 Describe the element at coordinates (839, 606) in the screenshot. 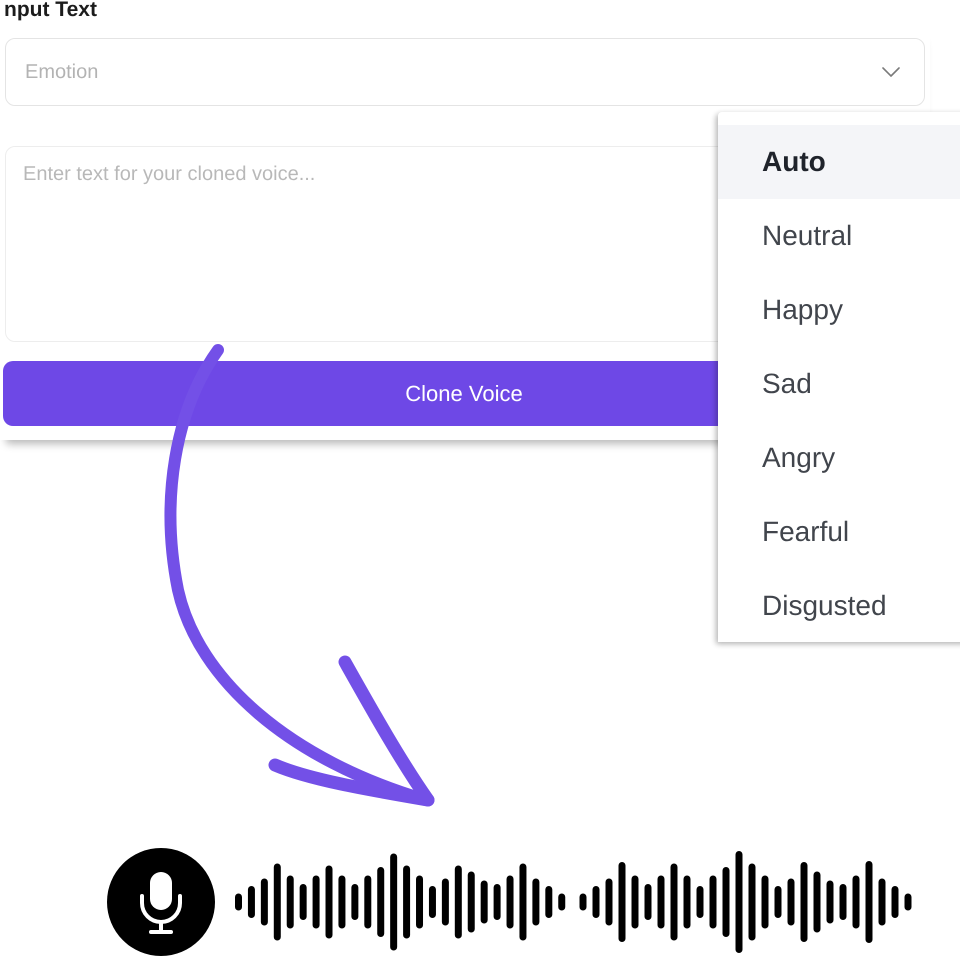

I see `menu-item: Disgusted` at that location.